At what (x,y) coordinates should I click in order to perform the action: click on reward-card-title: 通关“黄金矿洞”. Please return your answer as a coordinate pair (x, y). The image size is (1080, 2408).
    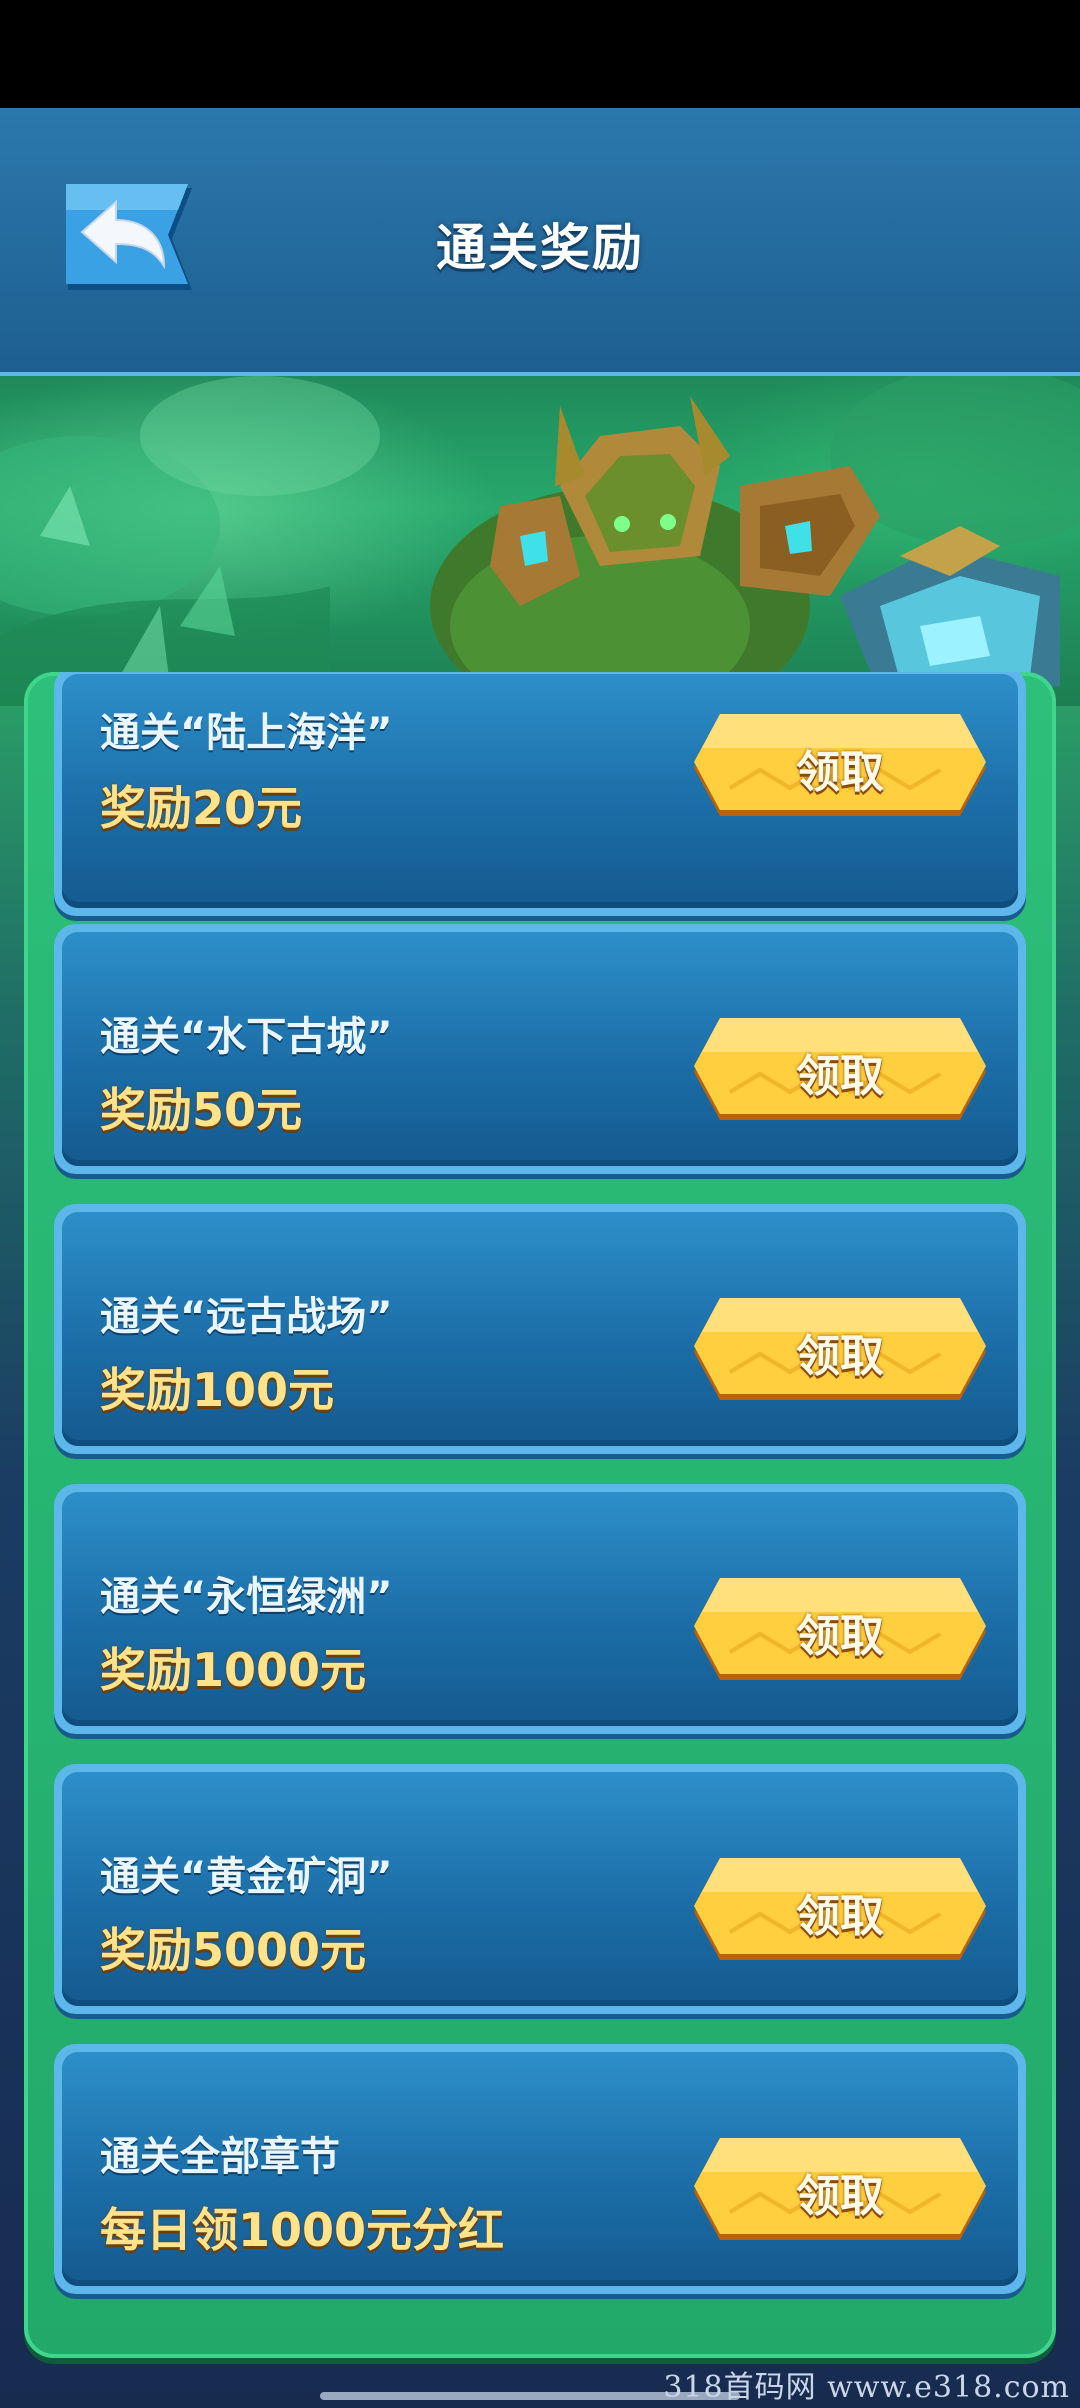
    Looking at the image, I should click on (246, 1877).